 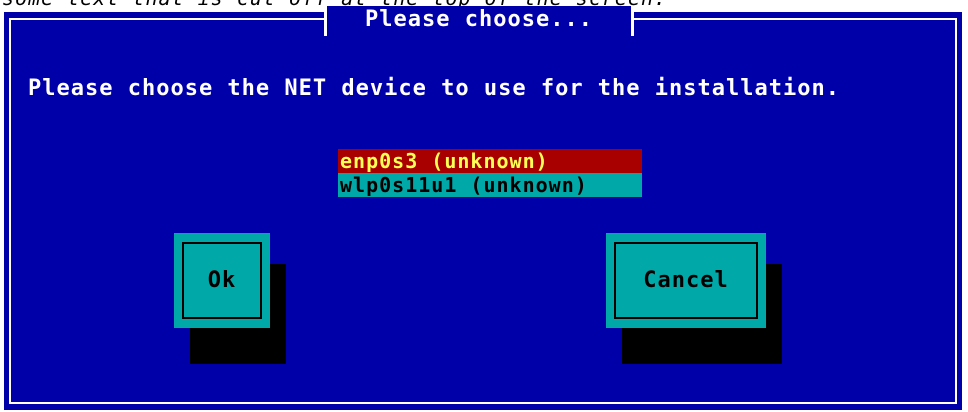 I want to click on list-item-wlp0s11u1: wlp0s11u1 (unknown), so click(x=490, y=185).